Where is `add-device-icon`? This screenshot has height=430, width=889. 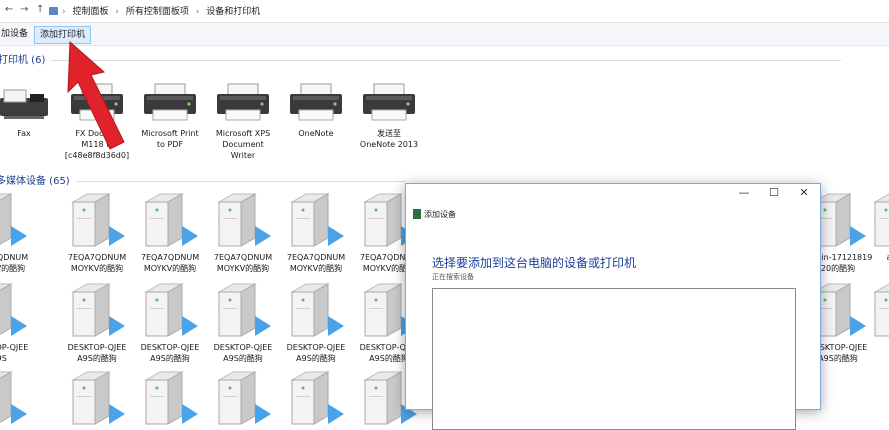
add-device-icon is located at coordinates (417, 214).